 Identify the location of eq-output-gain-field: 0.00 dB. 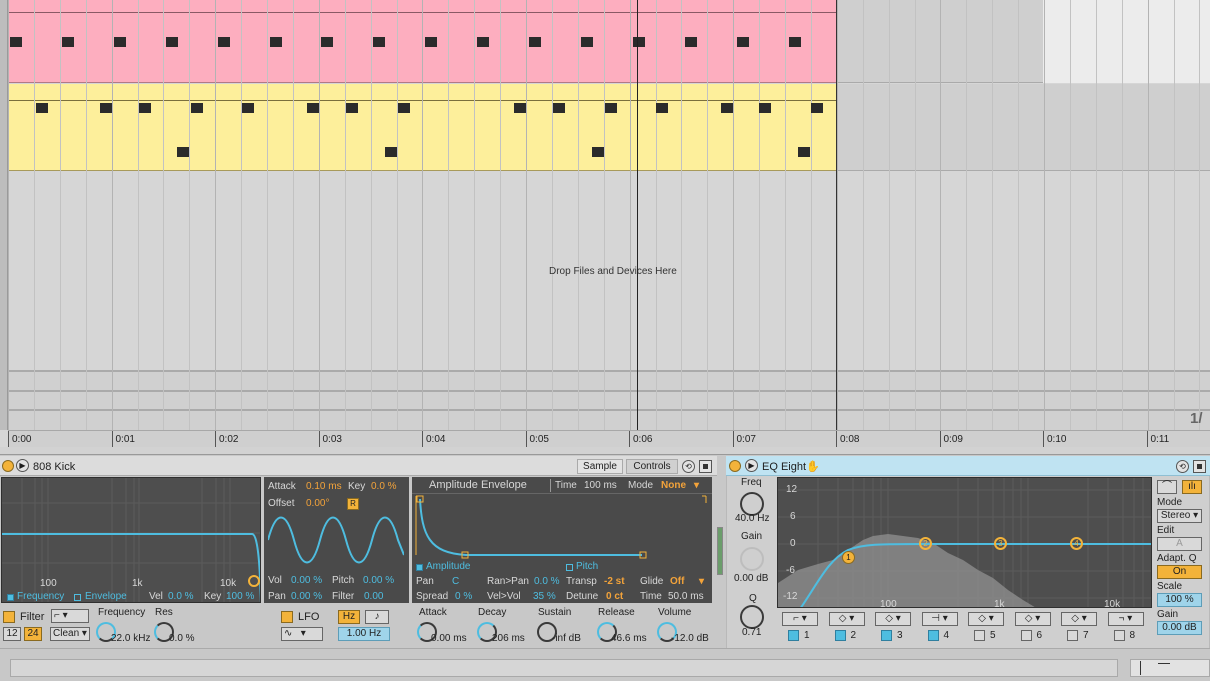
(1179, 628).